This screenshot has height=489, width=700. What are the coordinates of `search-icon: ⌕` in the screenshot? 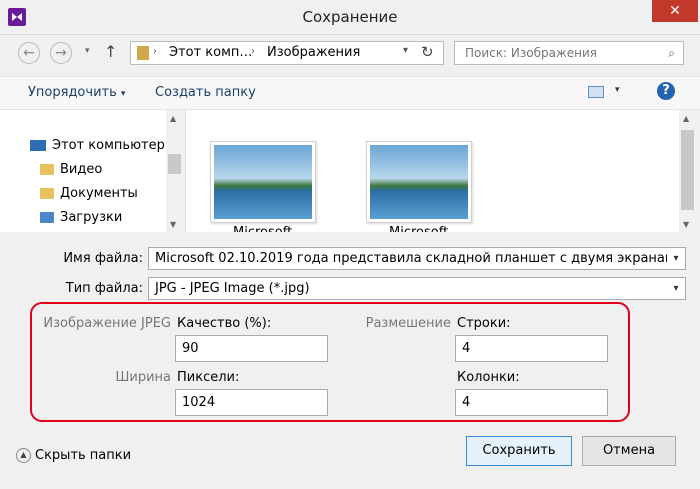 It's located at (671, 53).